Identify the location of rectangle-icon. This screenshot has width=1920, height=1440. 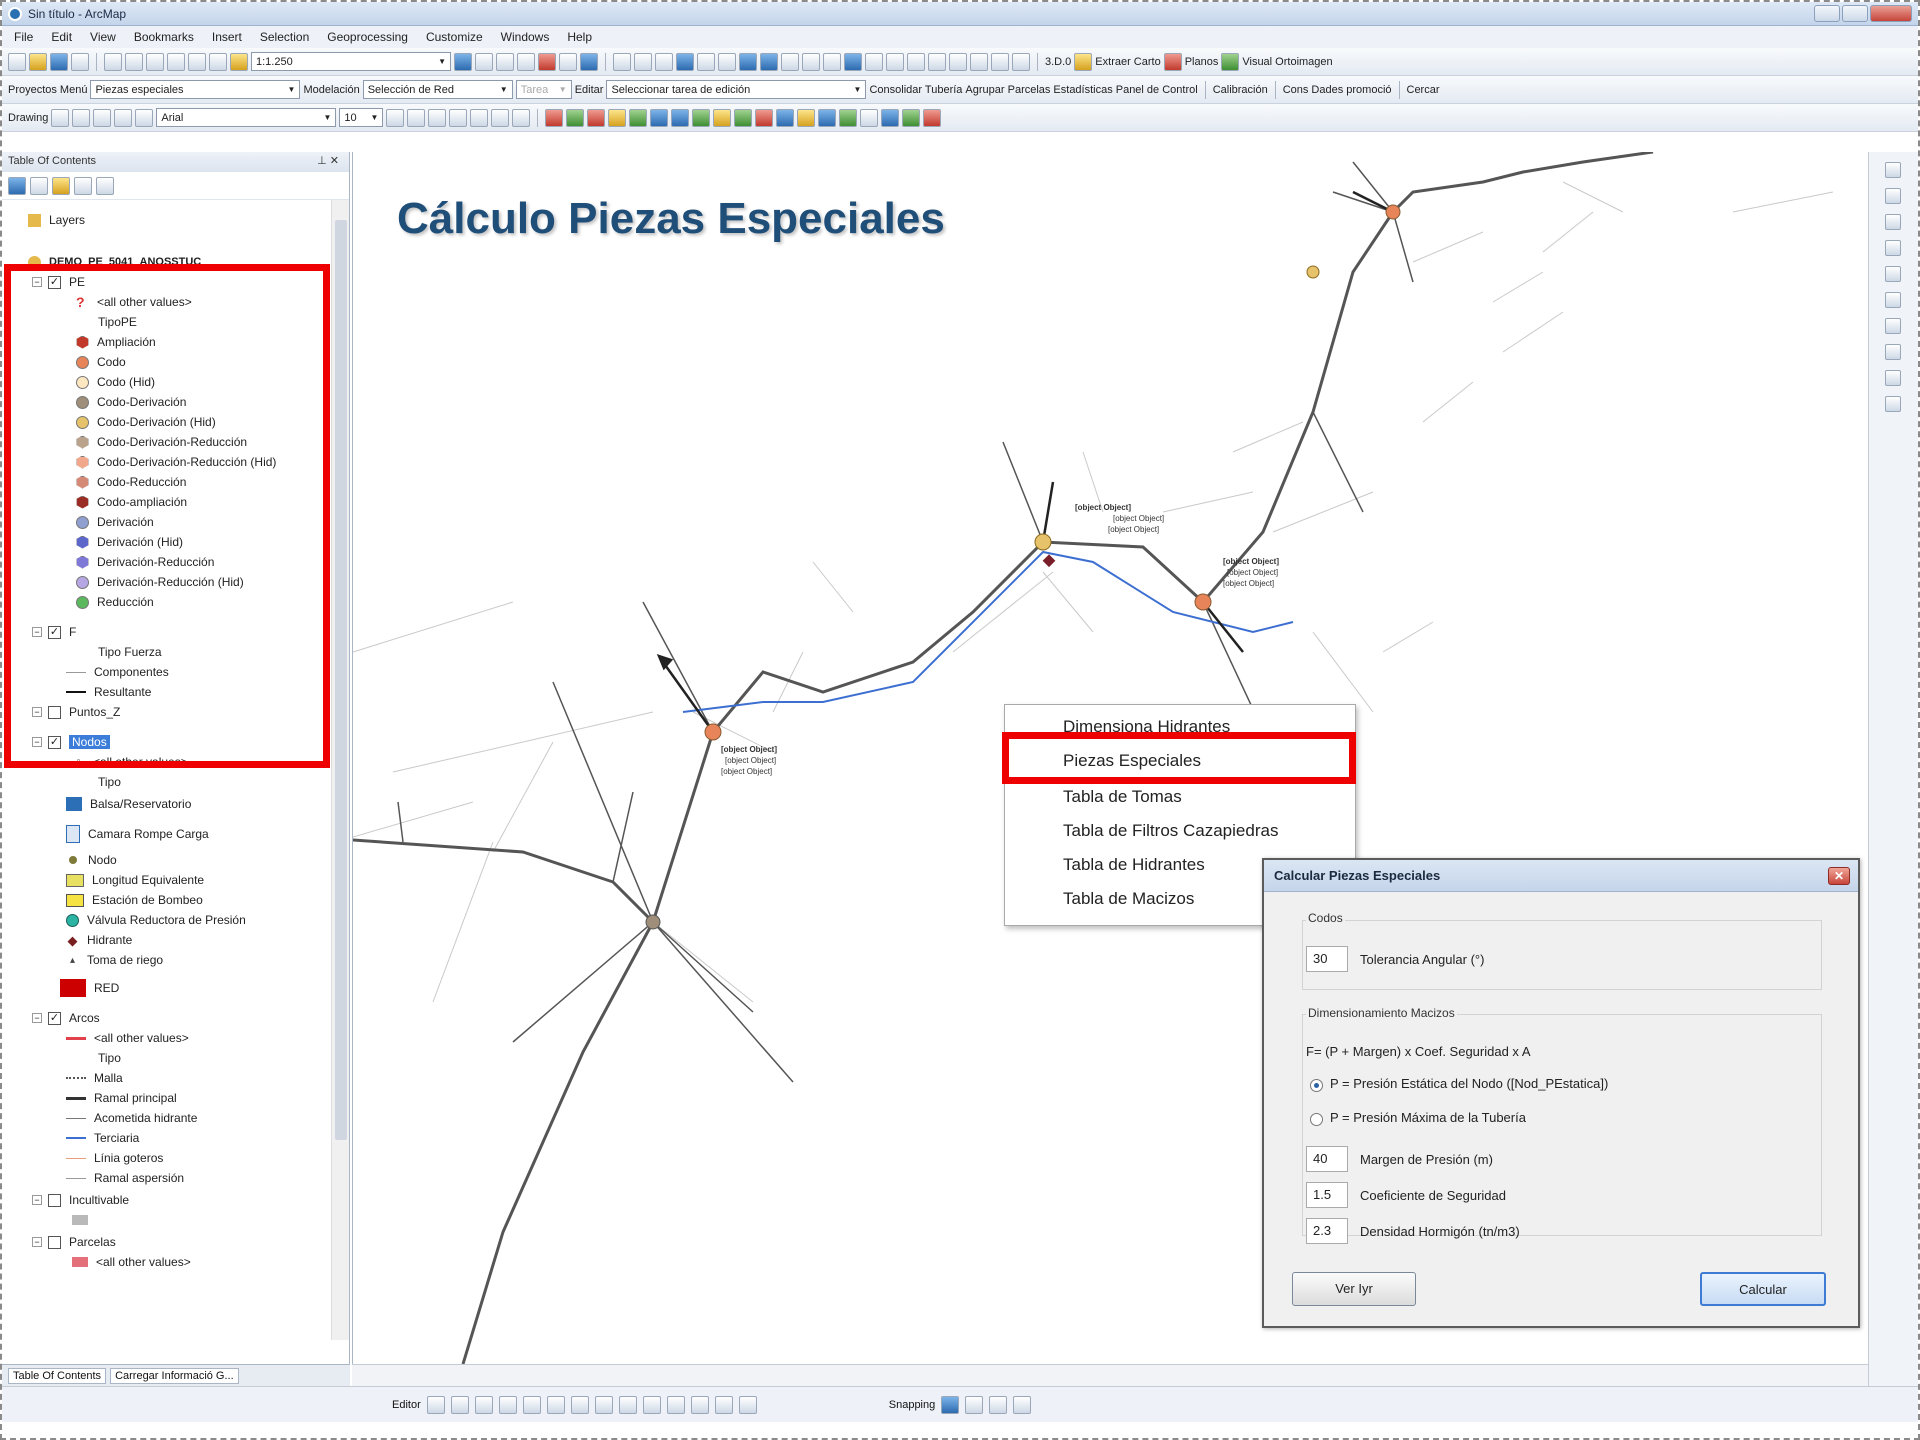
(102, 117).